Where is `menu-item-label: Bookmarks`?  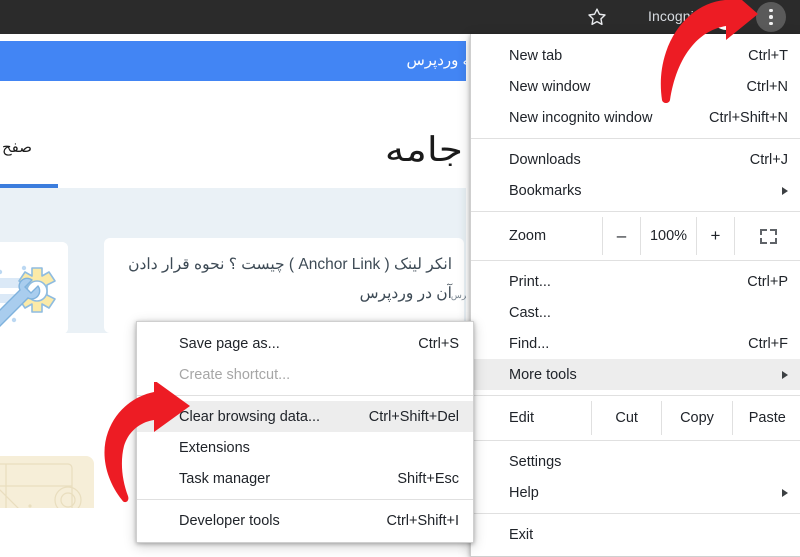
menu-item-label: Bookmarks is located at coordinates (545, 190).